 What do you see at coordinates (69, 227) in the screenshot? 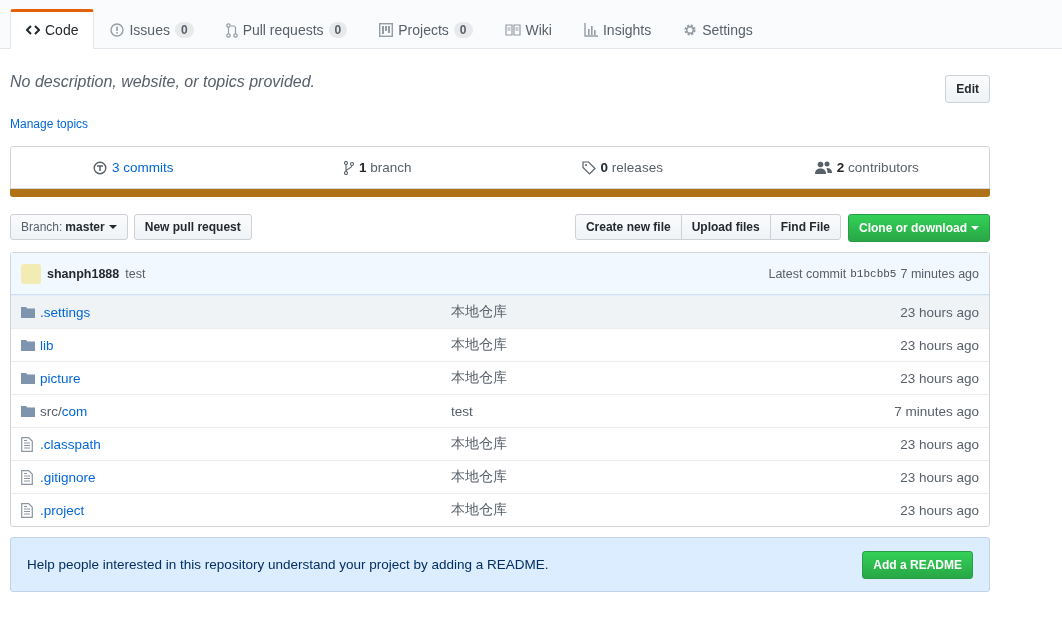
I see `branch-select: Branch: master` at bounding box center [69, 227].